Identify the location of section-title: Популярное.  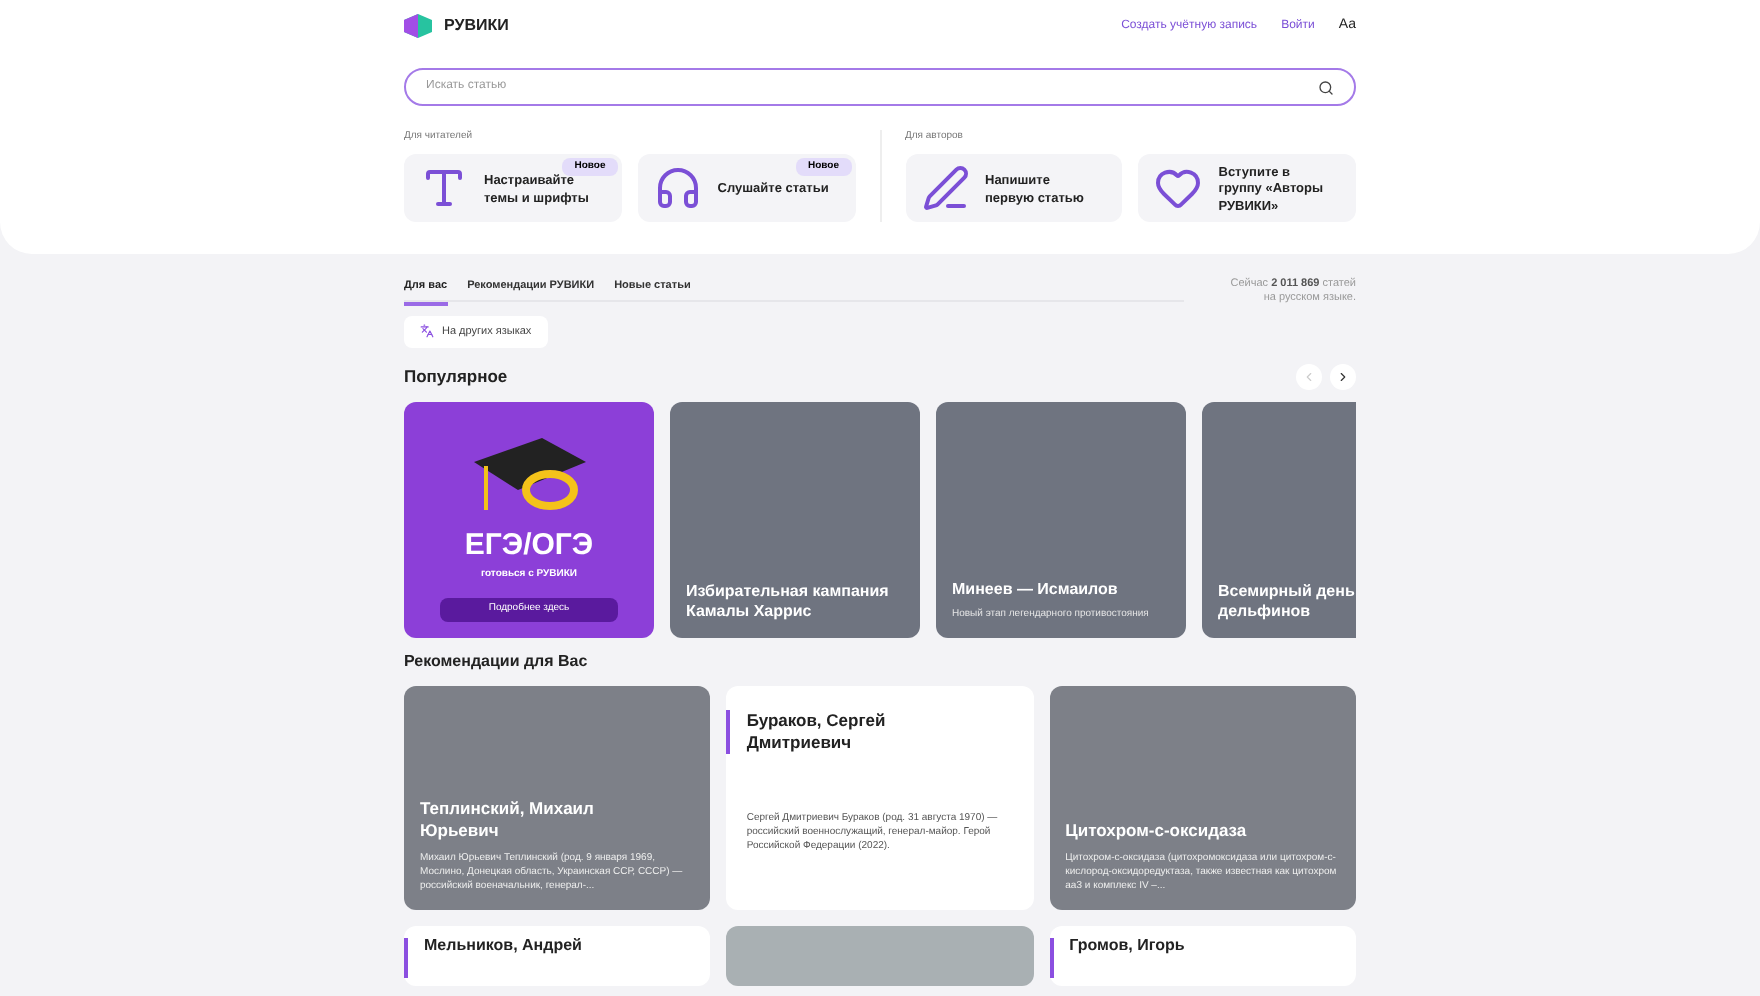
(456, 377).